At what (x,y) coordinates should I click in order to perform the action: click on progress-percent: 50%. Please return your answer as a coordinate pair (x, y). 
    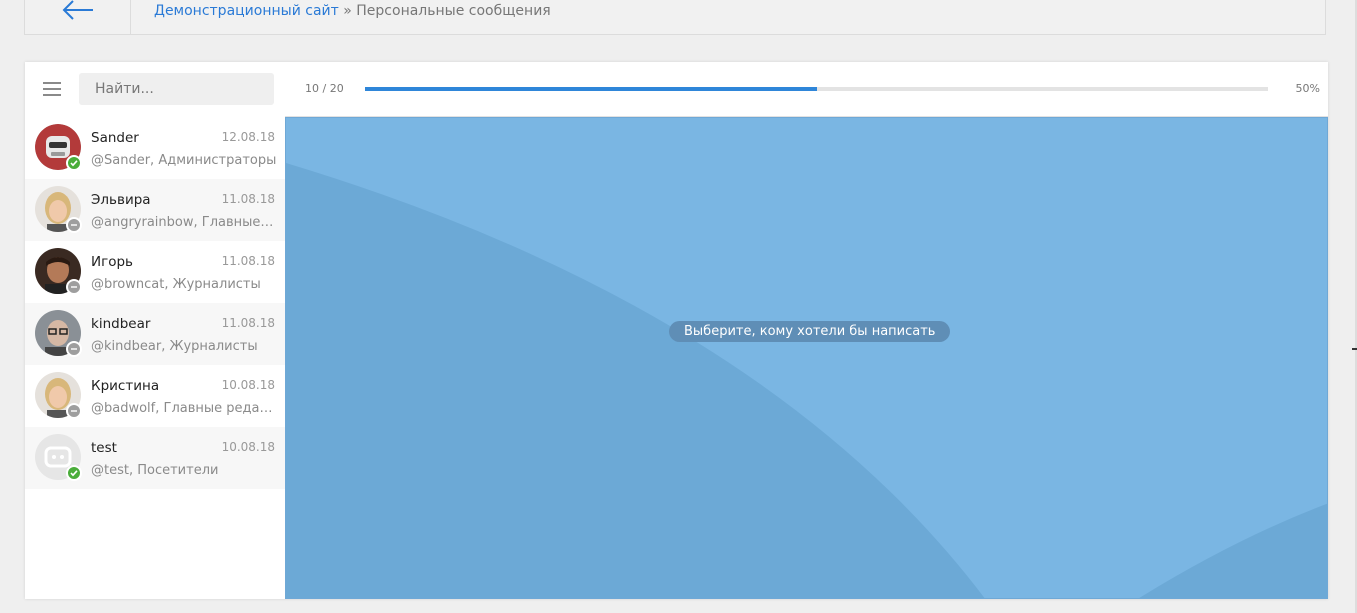
    Looking at the image, I should click on (1307, 88).